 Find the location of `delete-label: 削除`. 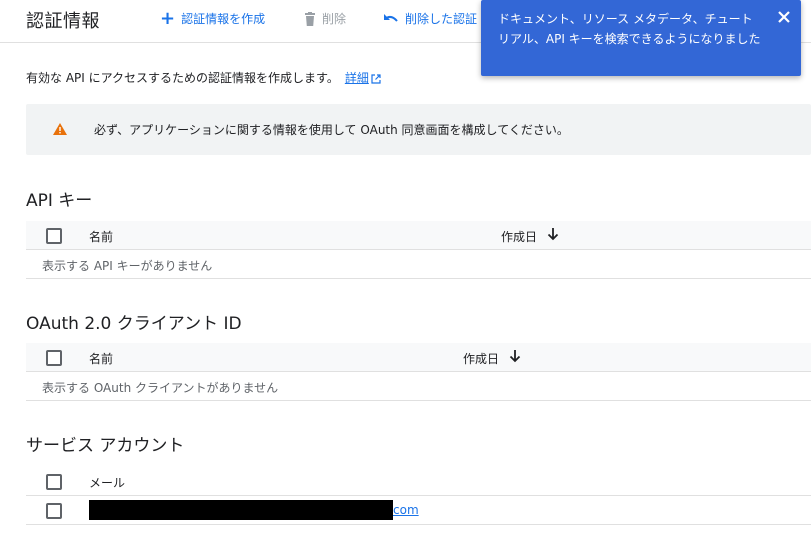

delete-label: 削除 is located at coordinates (334, 19).